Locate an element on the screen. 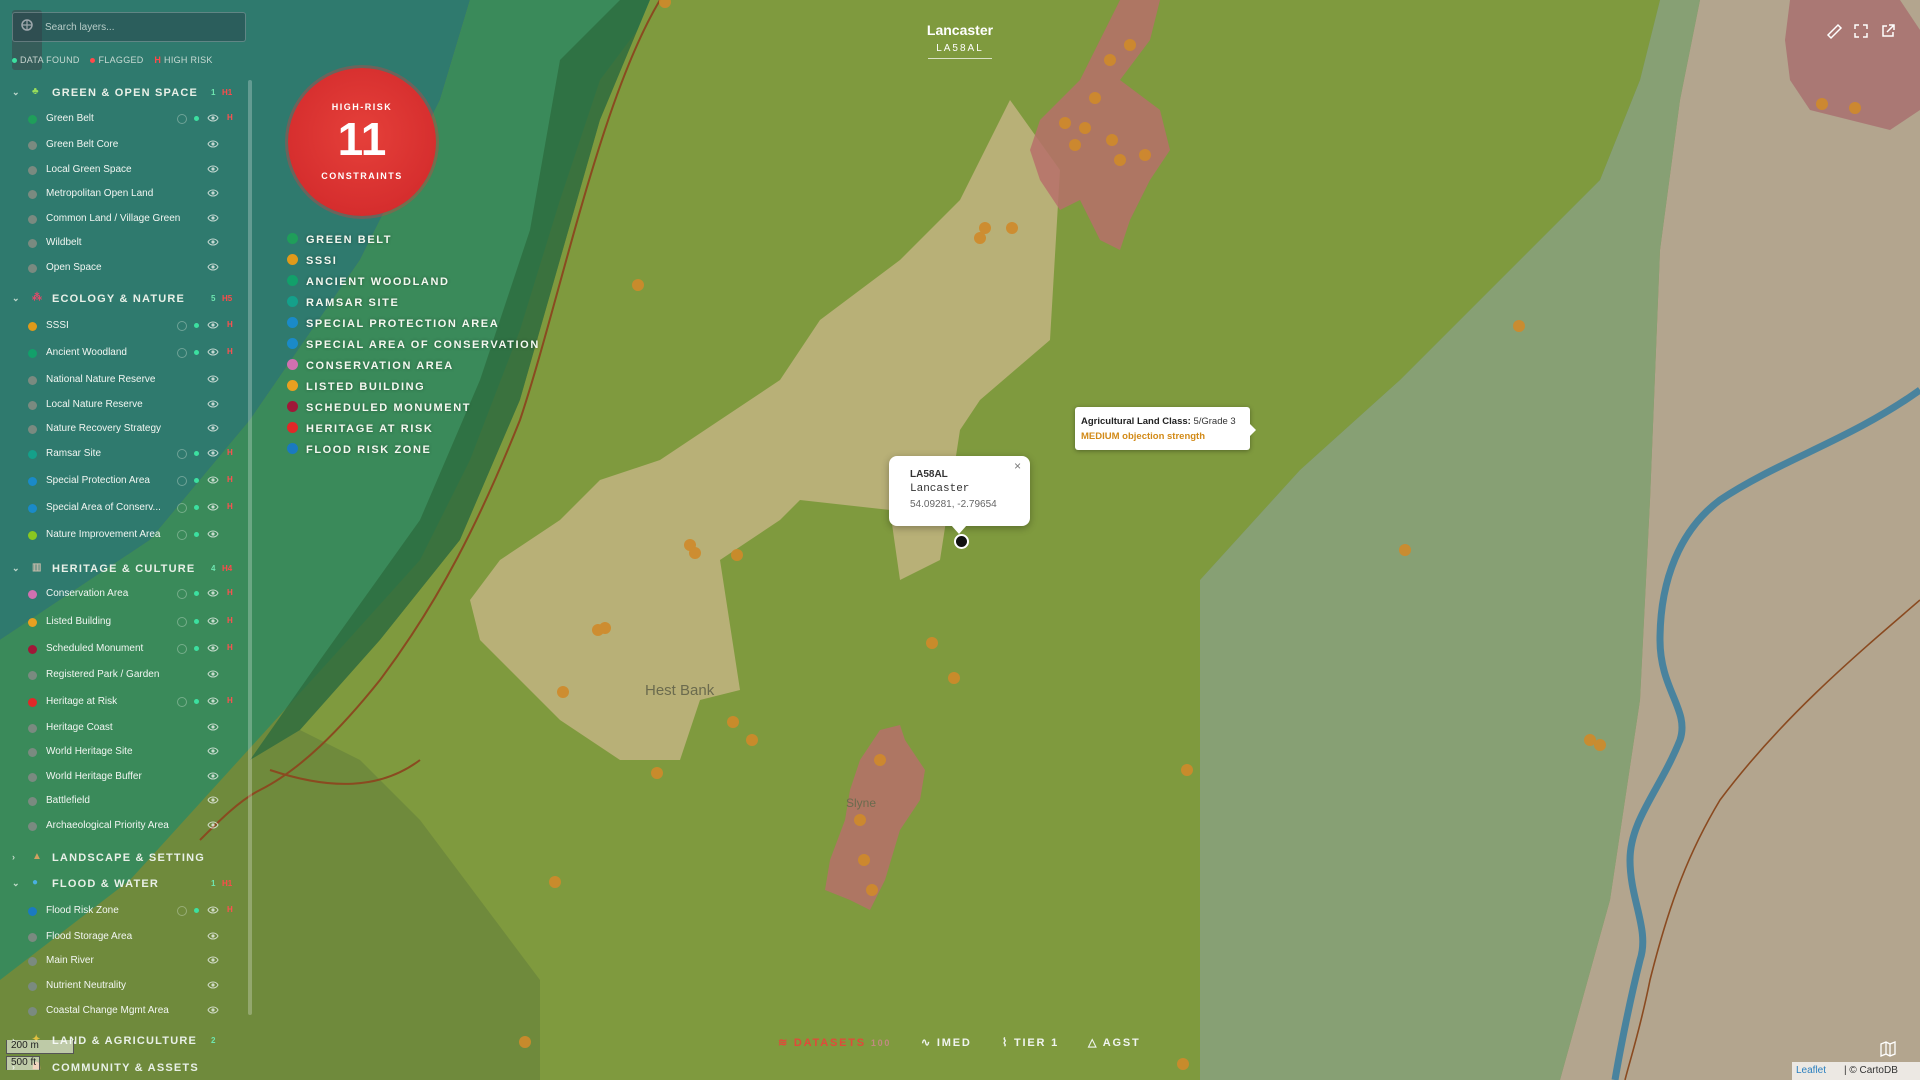  layer-row: Nature Improvement Area is located at coordinates (135, 536).